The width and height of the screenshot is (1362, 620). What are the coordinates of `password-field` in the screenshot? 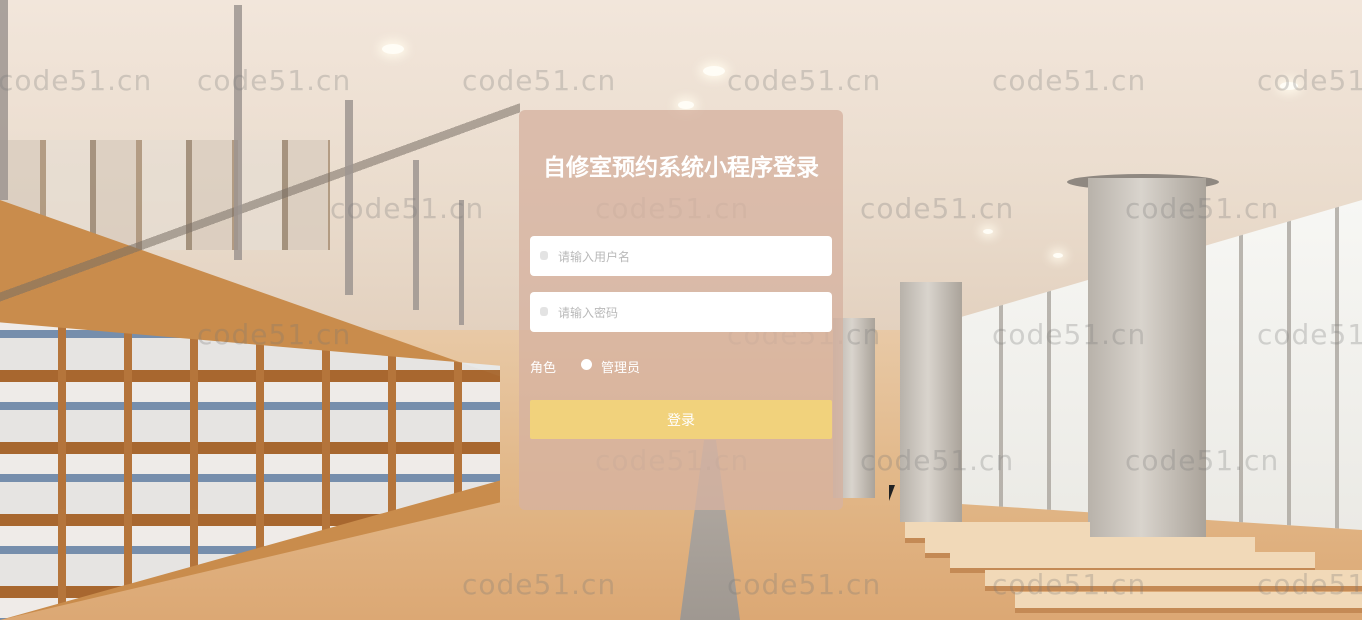 It's located at (681, 313).